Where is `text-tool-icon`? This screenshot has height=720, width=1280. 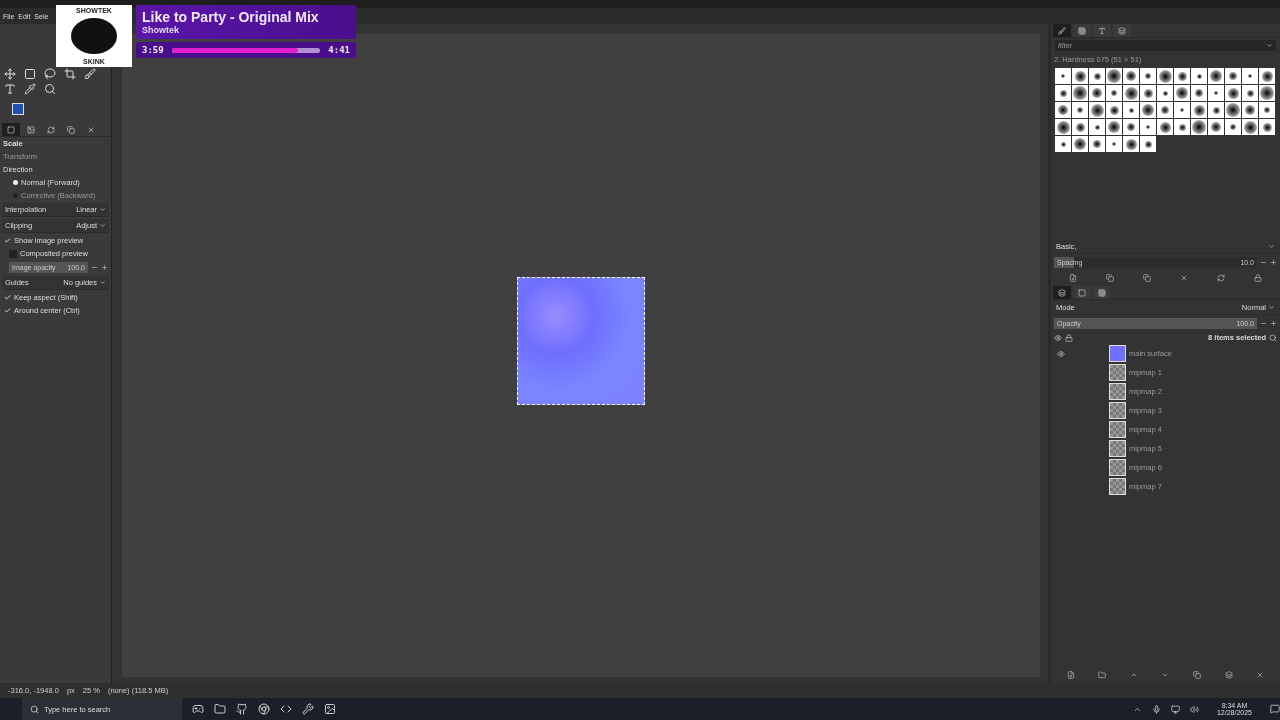 text-tool-icon is located at coordinates (10, 89).